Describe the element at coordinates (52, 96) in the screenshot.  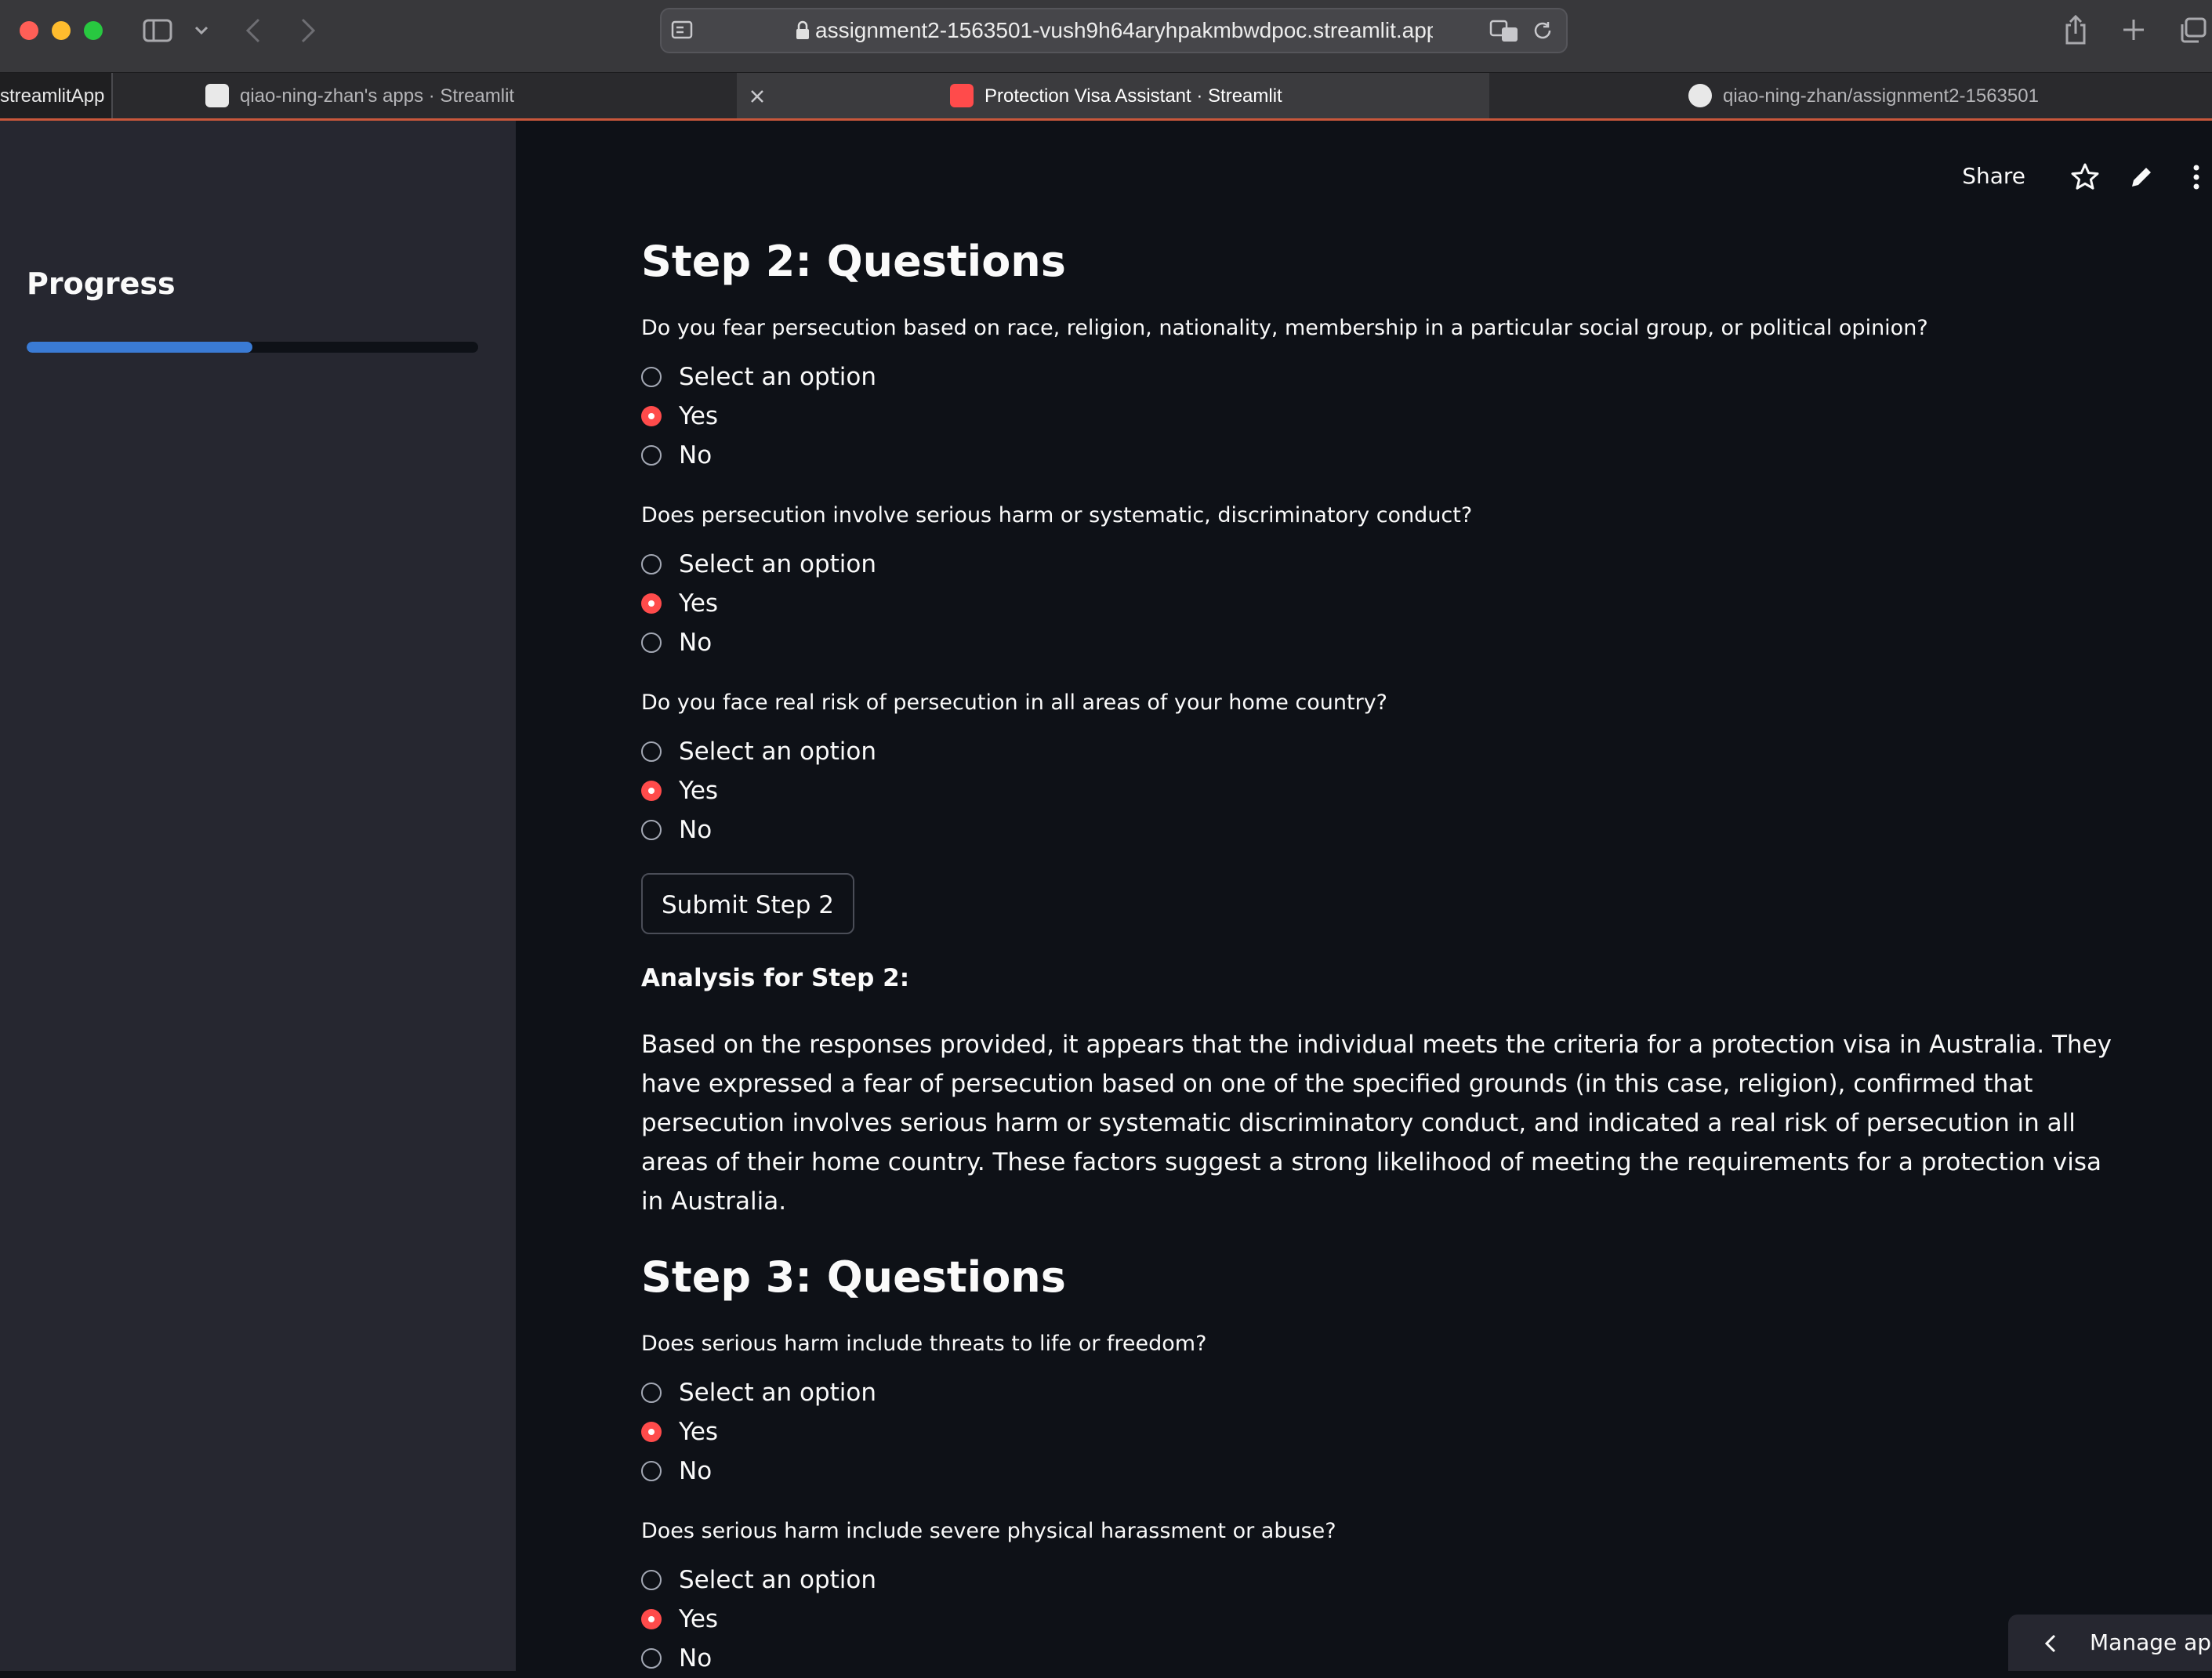
I see `tab-label: streamlitApp` at that location.